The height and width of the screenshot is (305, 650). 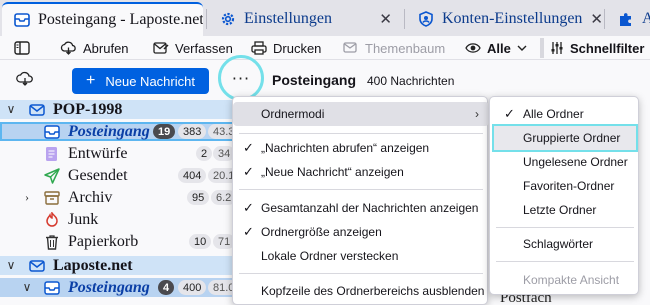 I want to click on sidebar-icon, so click(x=22, y=48).